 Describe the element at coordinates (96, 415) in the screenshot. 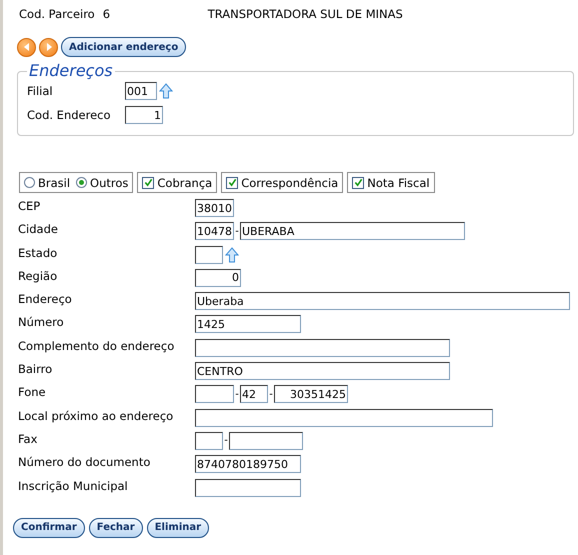

I see `field-label: Local próximo ao endereço` at that location.